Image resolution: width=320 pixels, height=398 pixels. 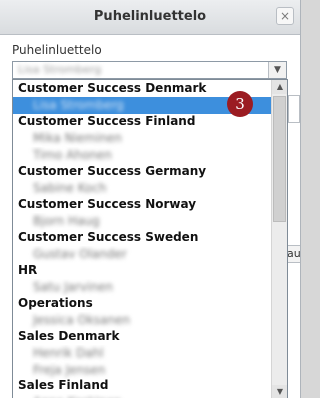 What do you see at coordinates (78, 105) in the screenshot?
I see `contact-name: Lisa Stromberg` at bounding box center [78, 105].